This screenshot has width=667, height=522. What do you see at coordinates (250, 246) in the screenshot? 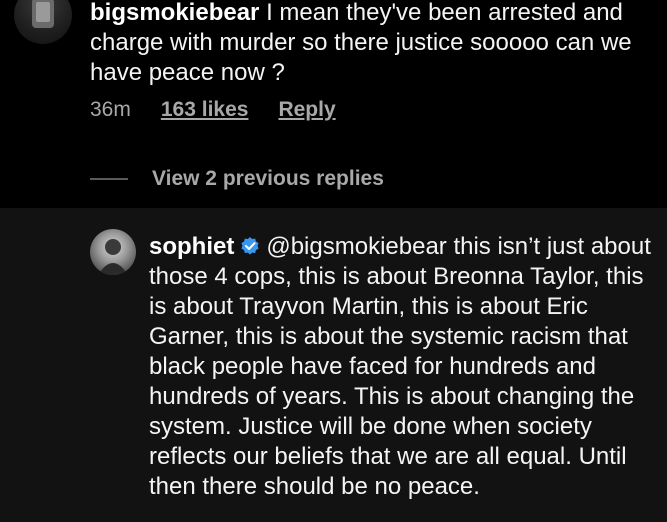
I see `verified-badge-icon` at bounding box center [250, 246].